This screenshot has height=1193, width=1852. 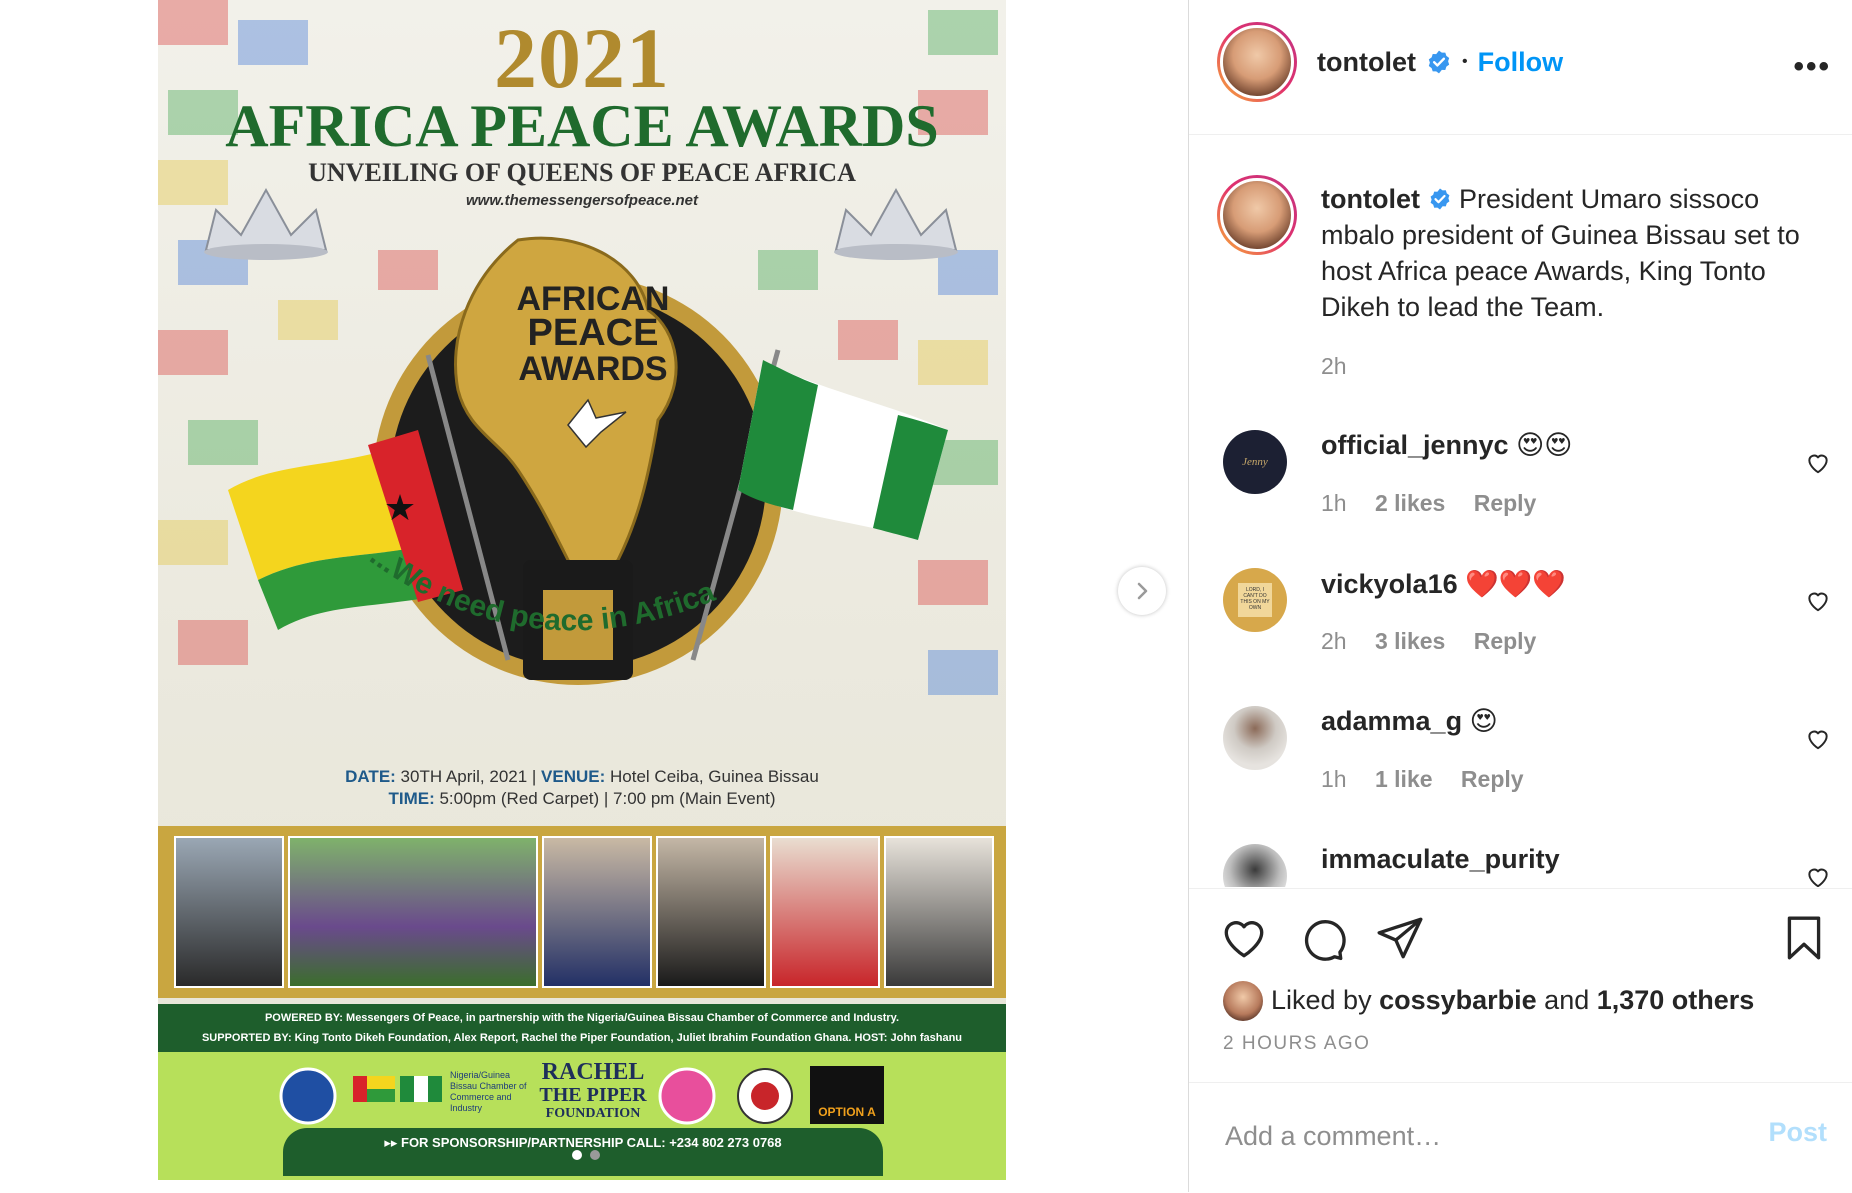 I want to click on carousel-dot-active, so click(x=577, y=1155).